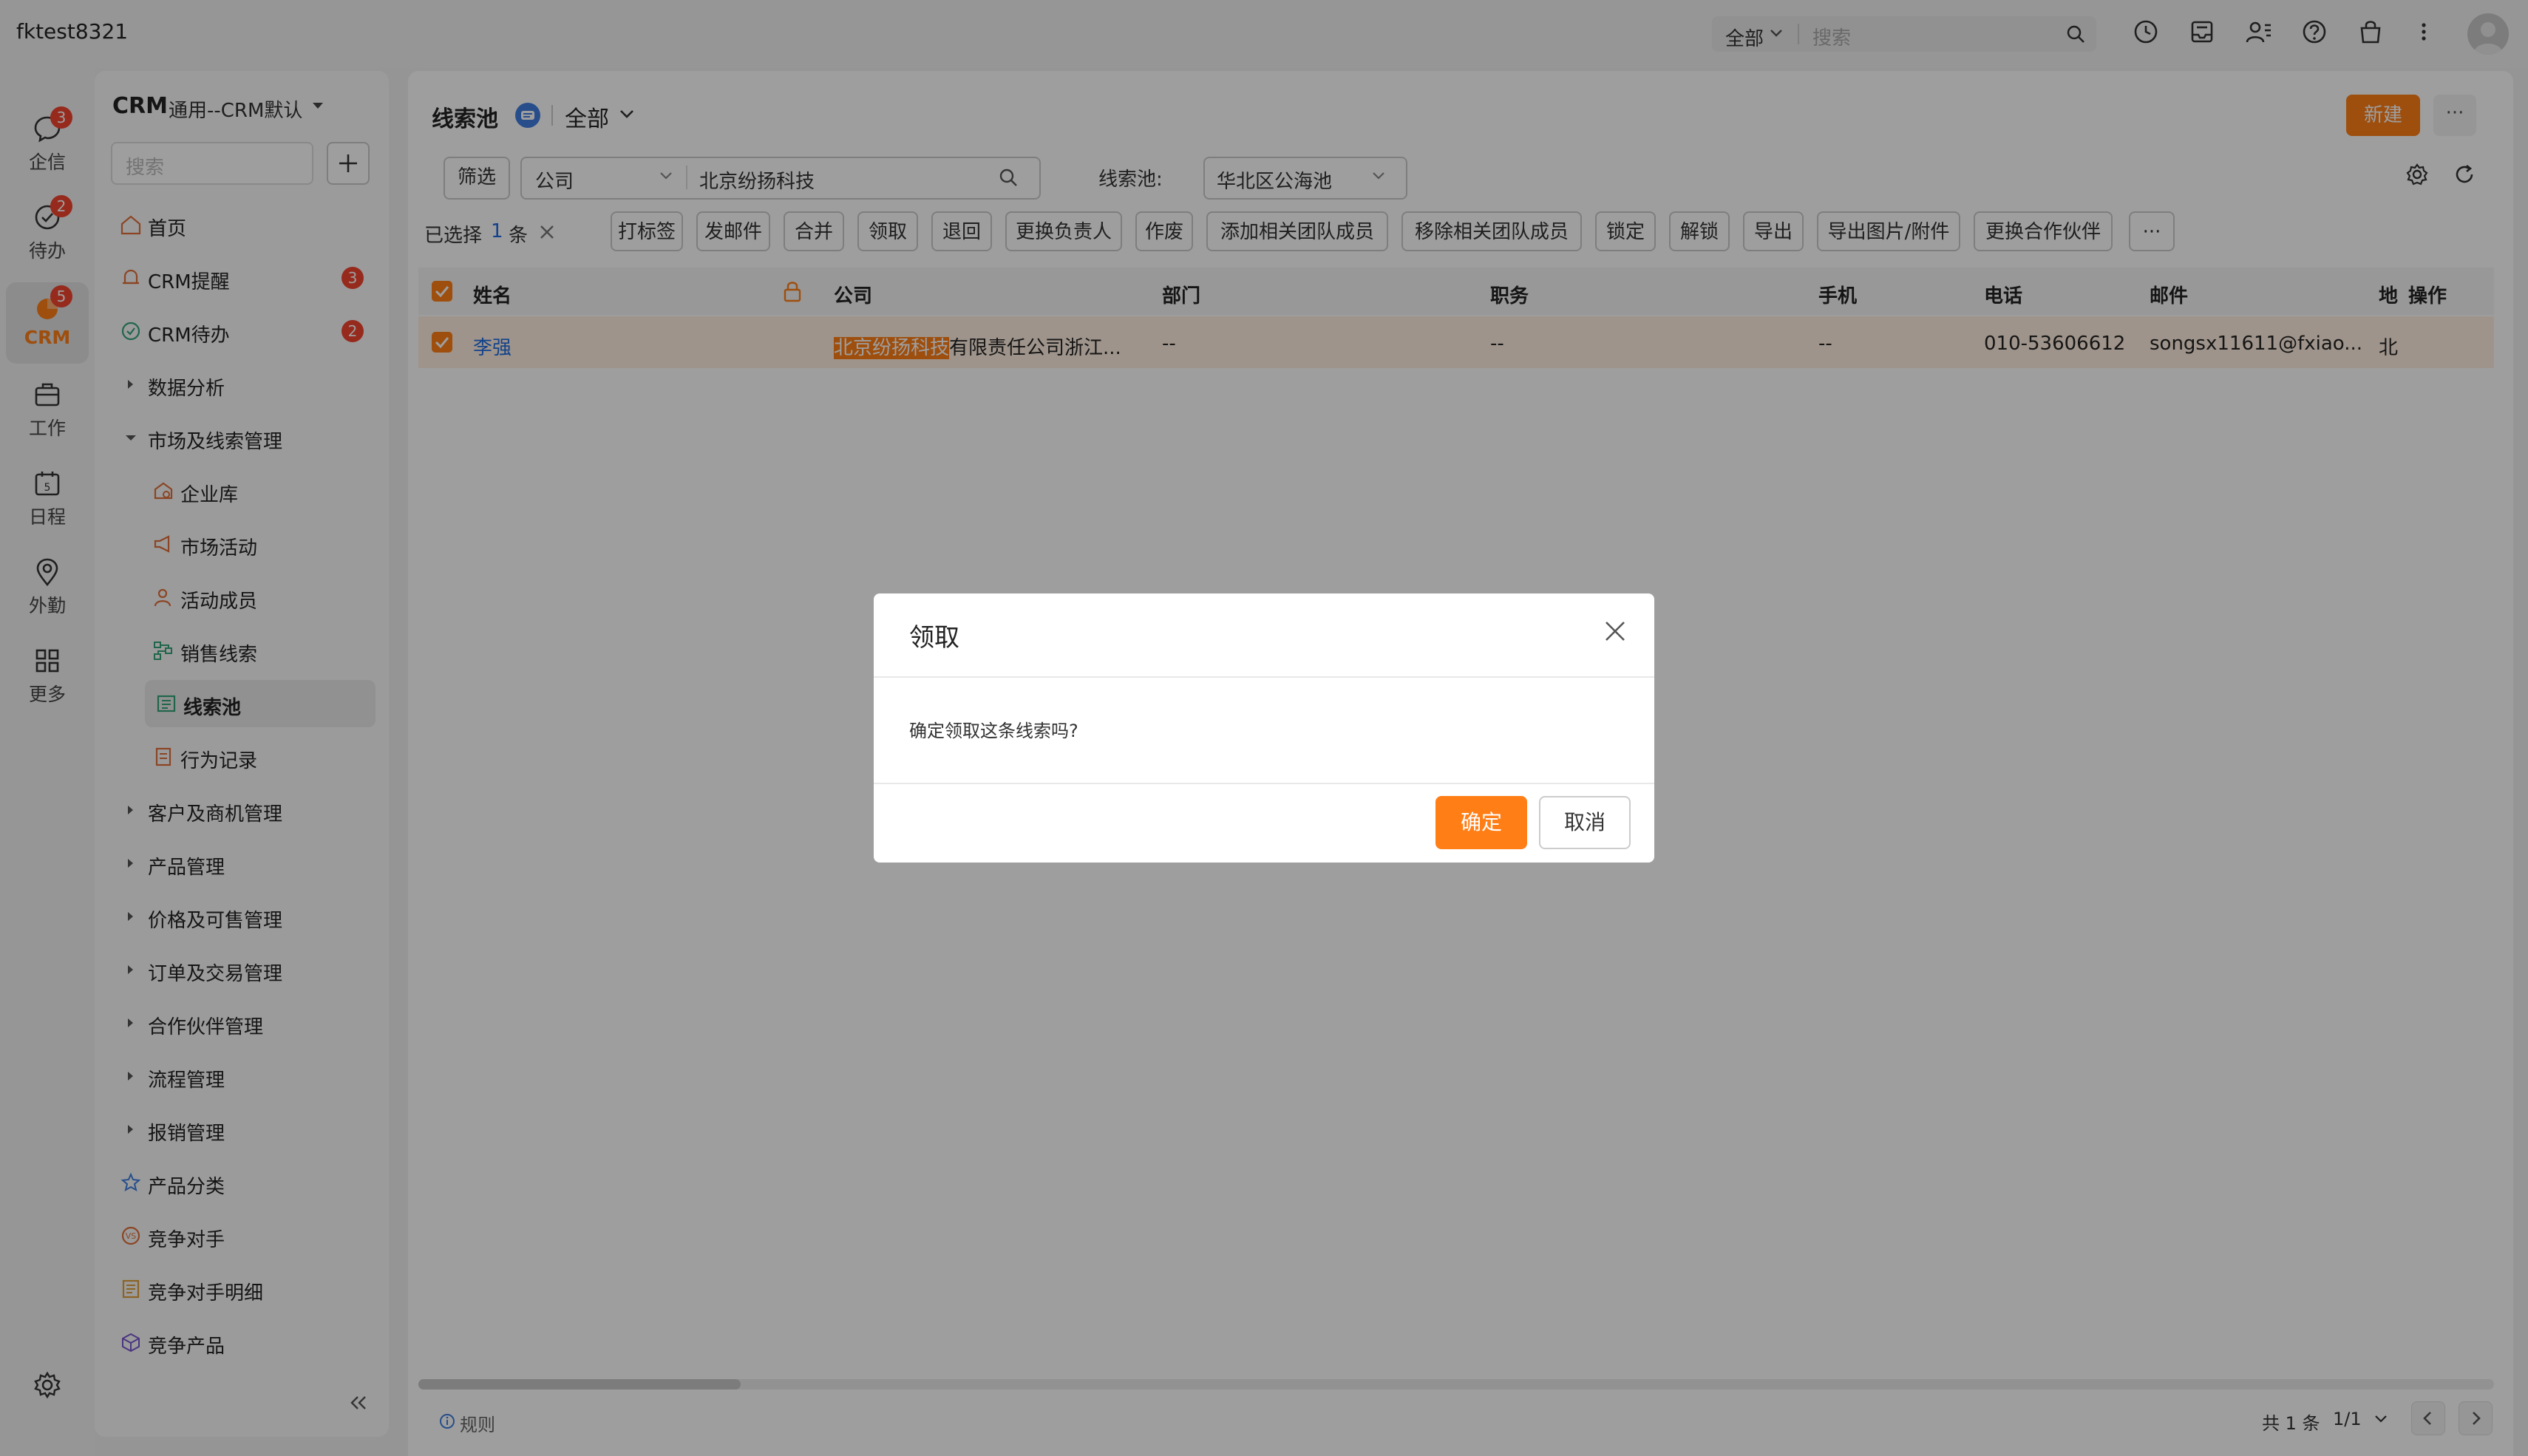 The width and height of the screenshot is (2528, 1456). I want to click on close-icon, so click(1616, 631).